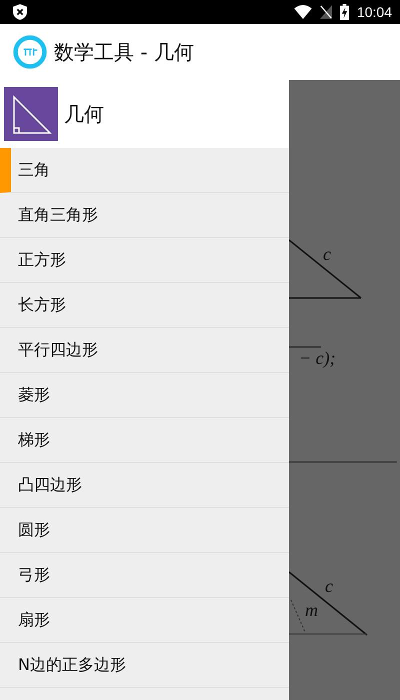 Image resolution: width=400 pixels, height=700 pixels. I want to click on dashed-line, so click(298, 616).